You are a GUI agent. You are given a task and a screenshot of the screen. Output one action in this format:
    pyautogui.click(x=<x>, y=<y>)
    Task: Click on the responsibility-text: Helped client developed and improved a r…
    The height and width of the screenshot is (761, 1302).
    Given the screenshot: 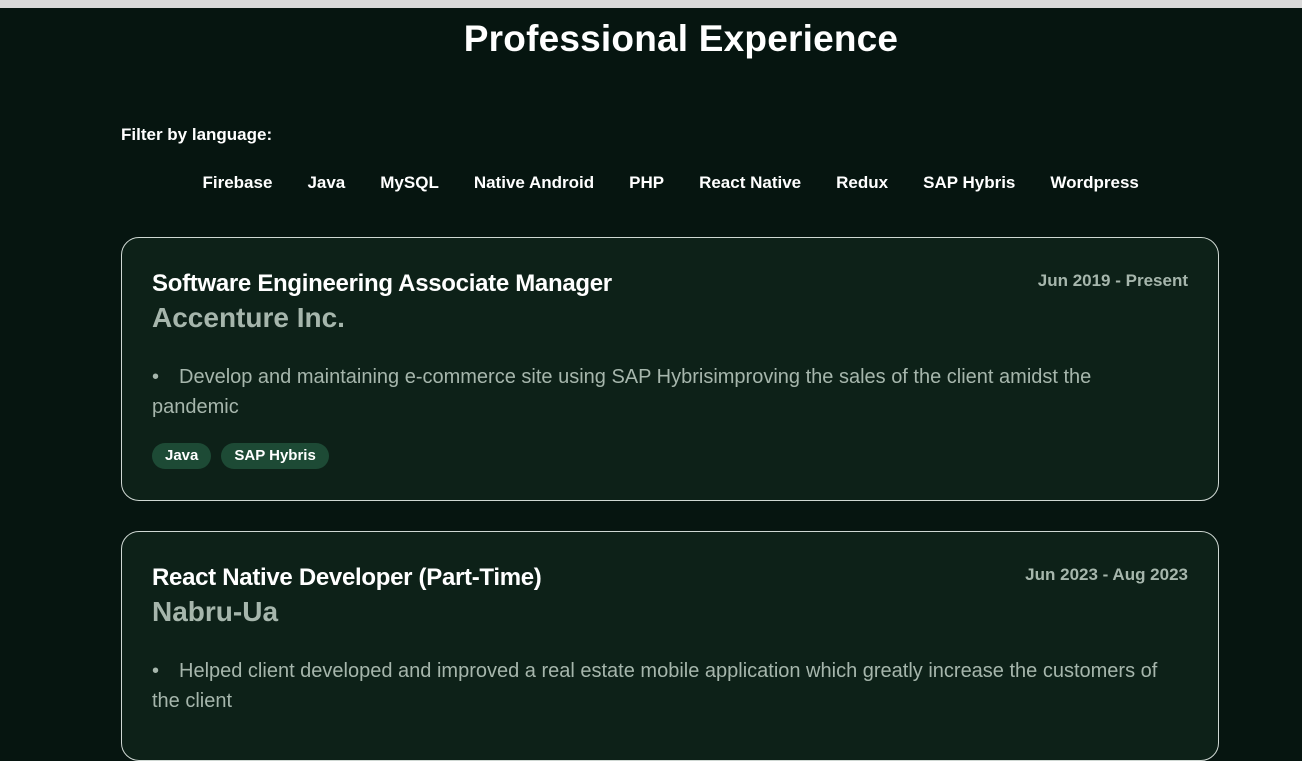 What is the action you would take?
    pyautogui.click(x=655, y=686)
    